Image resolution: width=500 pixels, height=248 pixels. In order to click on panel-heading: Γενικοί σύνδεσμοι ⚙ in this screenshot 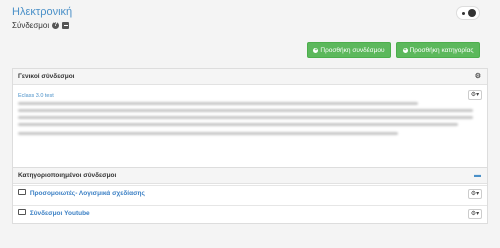, I will do `click(250, 77)`.